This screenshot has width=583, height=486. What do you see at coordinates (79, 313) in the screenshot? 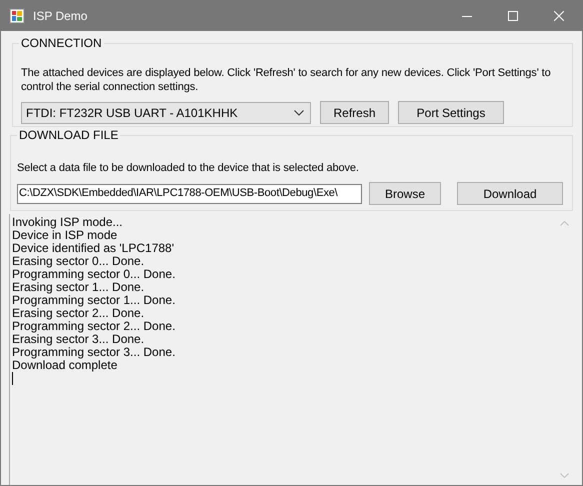
I see `log-line: Erasing sector 2... Done.` at bounding box center [79, 313].